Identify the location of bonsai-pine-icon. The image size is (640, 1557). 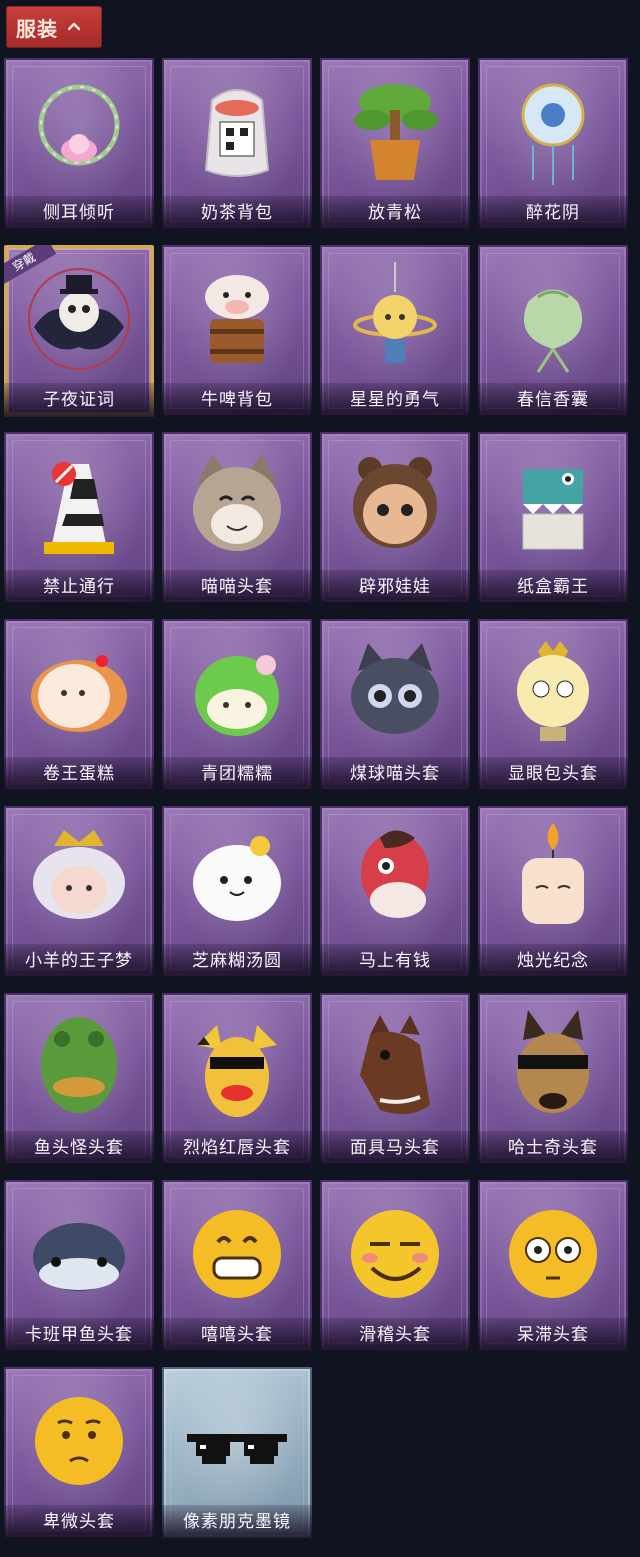
(395, 130).